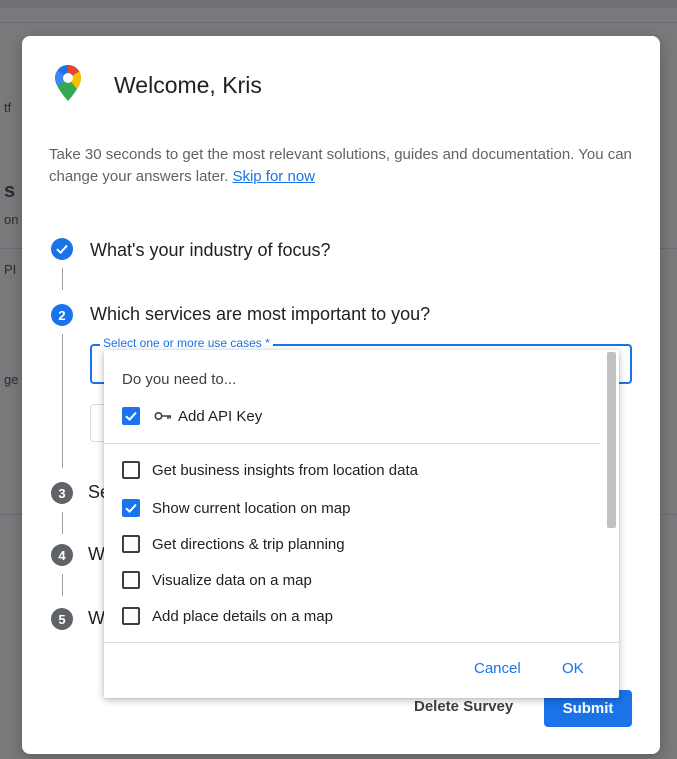  Describe the element at coordinates (96, 618) in the screenshot. I see `step-5-label: W` at that location.